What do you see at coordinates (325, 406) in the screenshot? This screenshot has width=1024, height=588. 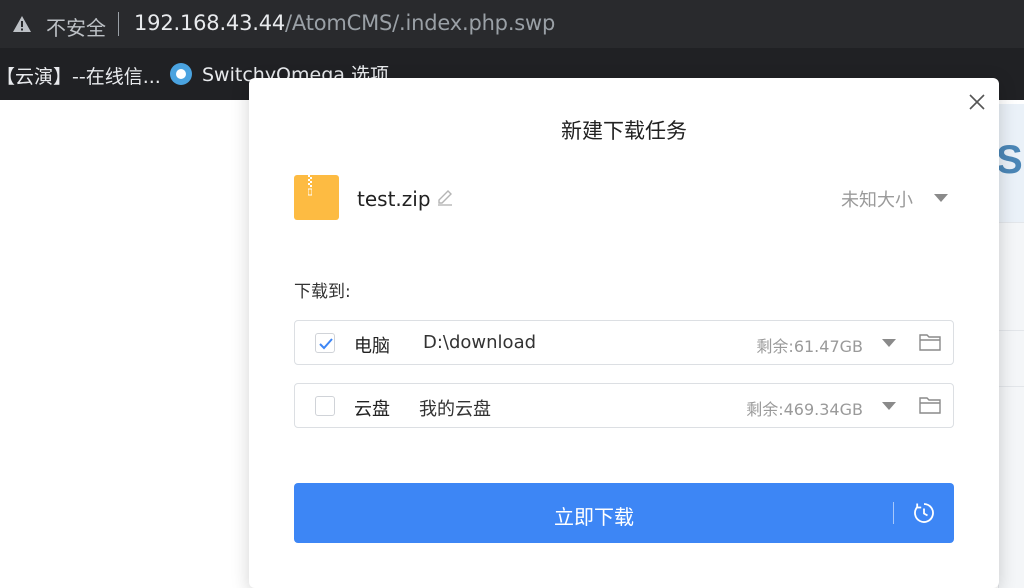 I see `target-checkbox-cloud` at bounding box center [325, 406].